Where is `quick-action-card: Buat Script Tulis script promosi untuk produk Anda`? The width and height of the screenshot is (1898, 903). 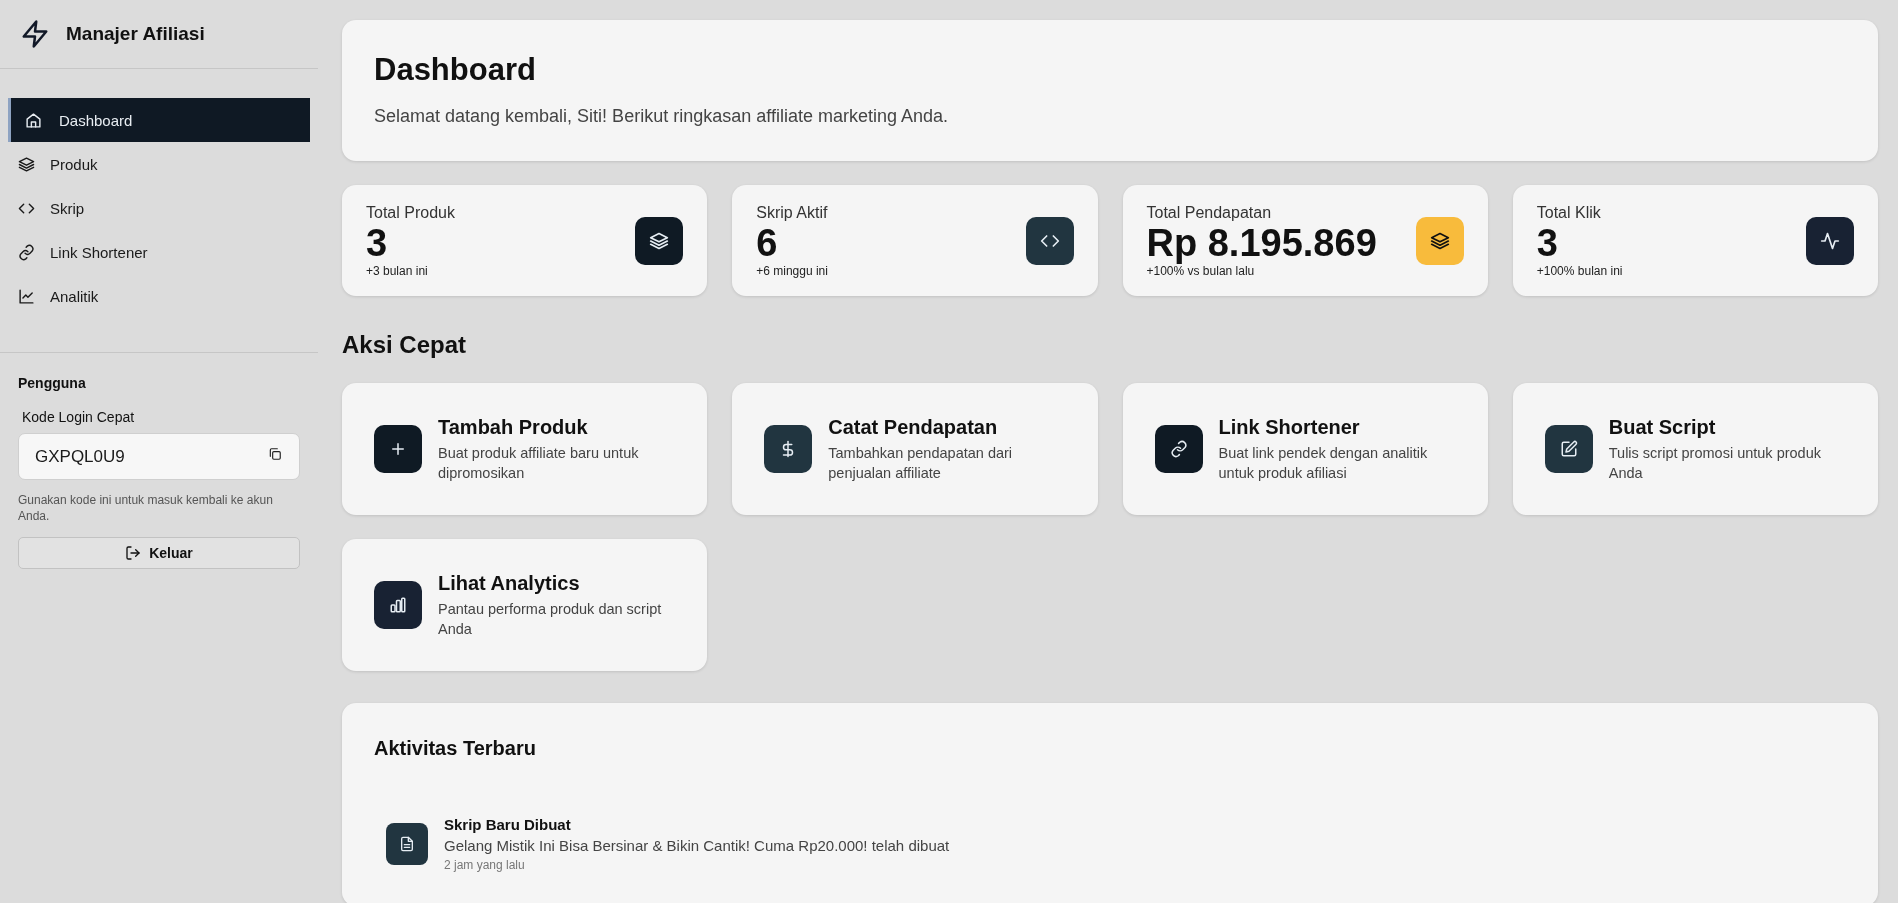
quick-action-card: Buat Script Tulis script promosi untuk produk Anda is located at coordinates (1695, 449).